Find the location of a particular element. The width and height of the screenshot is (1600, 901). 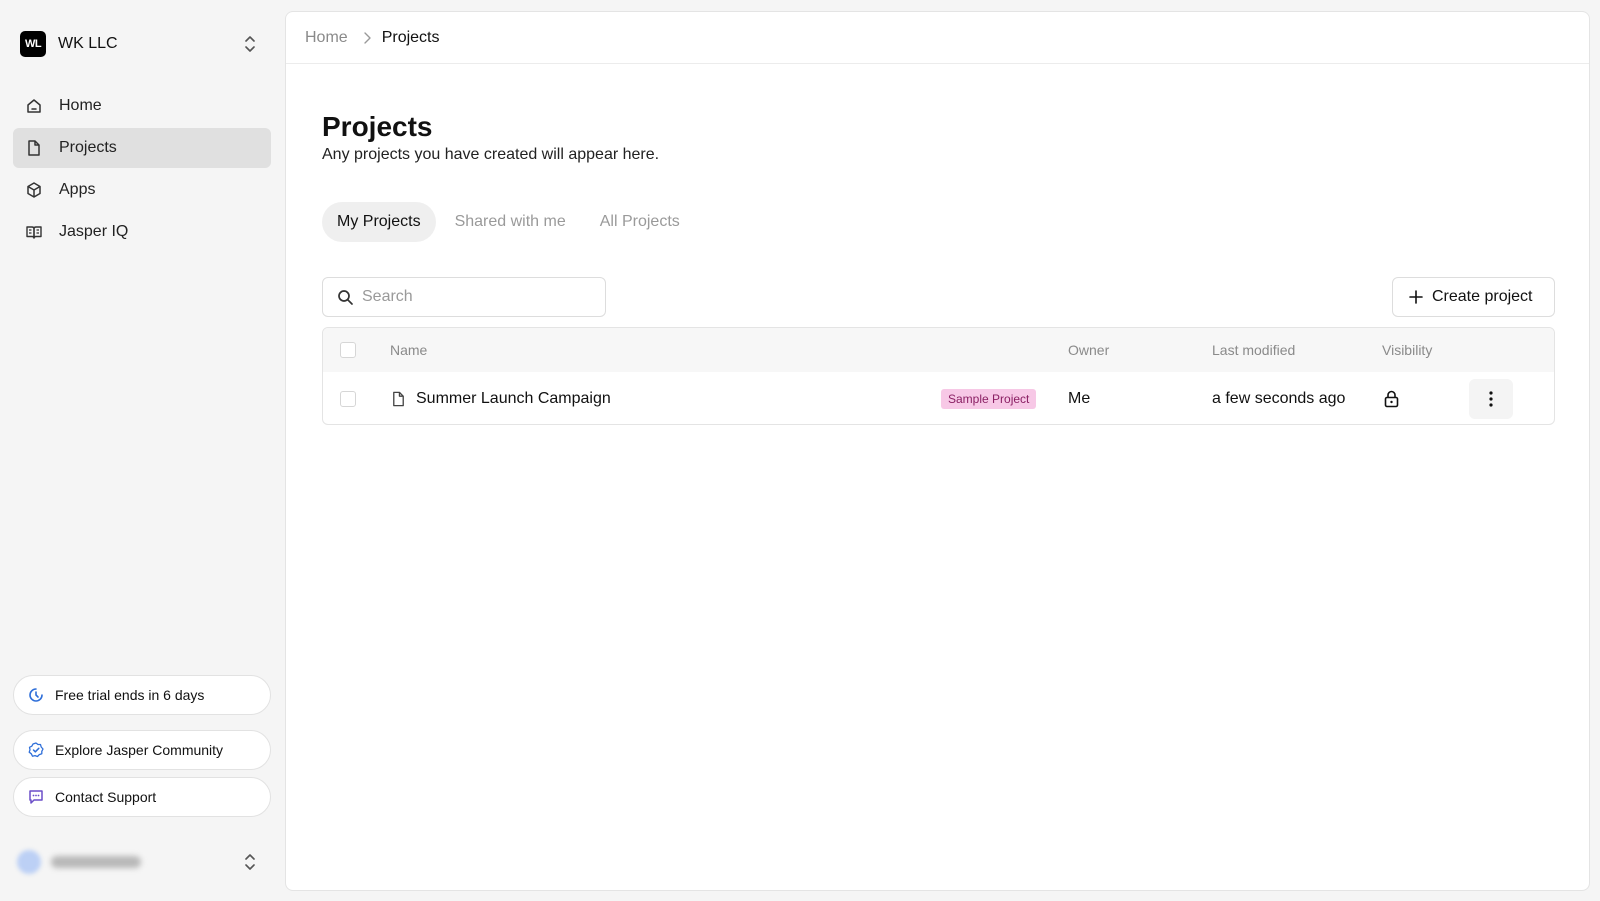

sidebar-item-projects: Projects is located at coordinates (142, 148).